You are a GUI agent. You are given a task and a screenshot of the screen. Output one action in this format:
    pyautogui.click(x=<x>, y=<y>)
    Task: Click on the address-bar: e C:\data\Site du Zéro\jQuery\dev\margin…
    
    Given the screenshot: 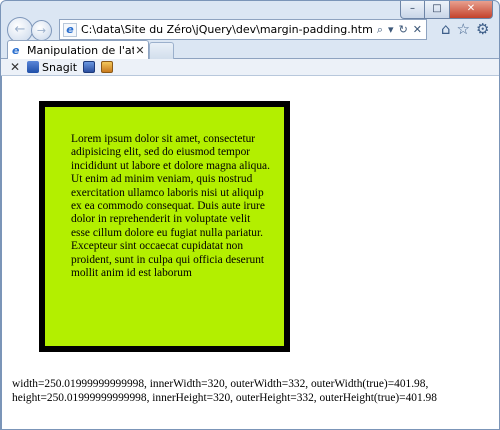 What is the action you would take?
    pyautogui.click(x=243, y=29)
    